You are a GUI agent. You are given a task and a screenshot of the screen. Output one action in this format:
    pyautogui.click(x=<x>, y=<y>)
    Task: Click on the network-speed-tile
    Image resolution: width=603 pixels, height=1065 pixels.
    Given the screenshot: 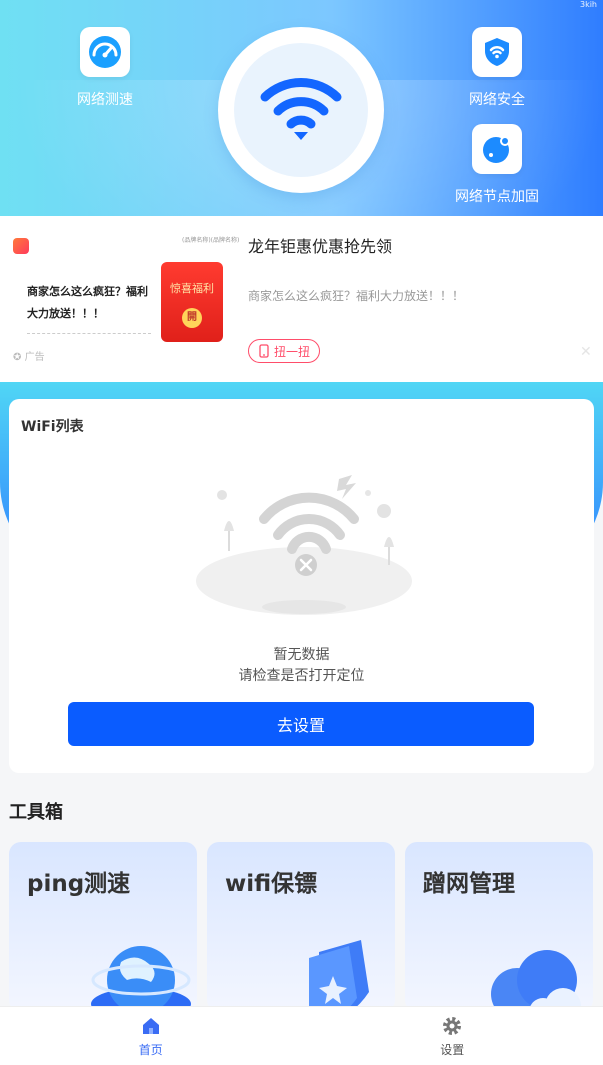 What is the action you would take?
    pyautogui.click(x=105, y=52)
    